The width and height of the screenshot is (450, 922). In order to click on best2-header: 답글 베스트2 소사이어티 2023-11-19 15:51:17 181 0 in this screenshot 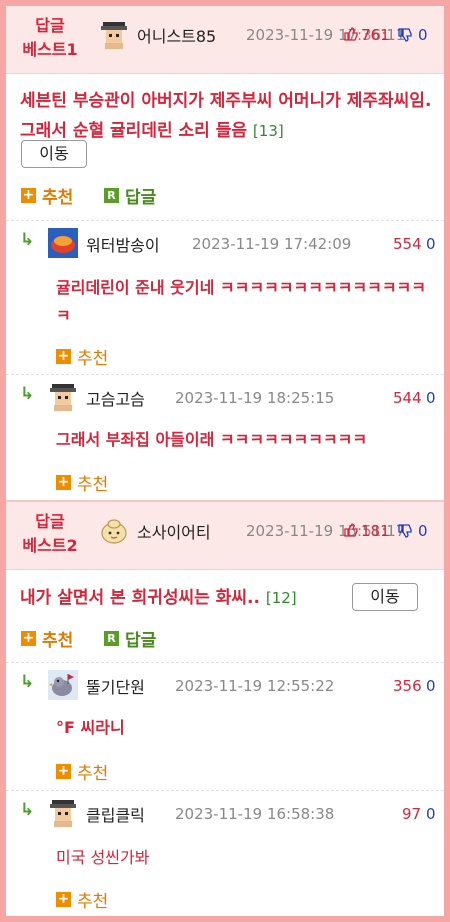, I will do `click(225, 536)`.